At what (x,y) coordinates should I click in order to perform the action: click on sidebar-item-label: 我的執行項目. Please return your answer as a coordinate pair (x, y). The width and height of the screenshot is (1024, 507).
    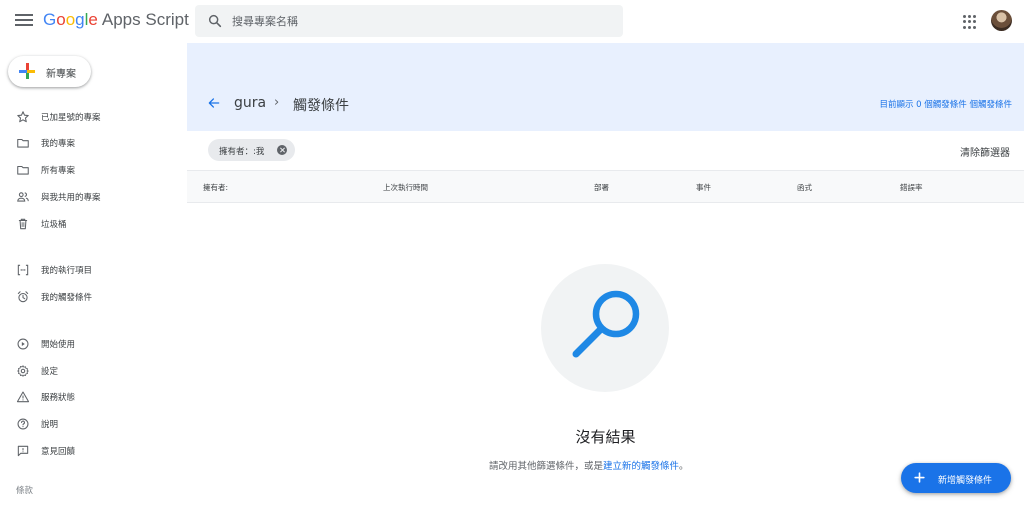
    Looking at the image, I should click on (67, 271).